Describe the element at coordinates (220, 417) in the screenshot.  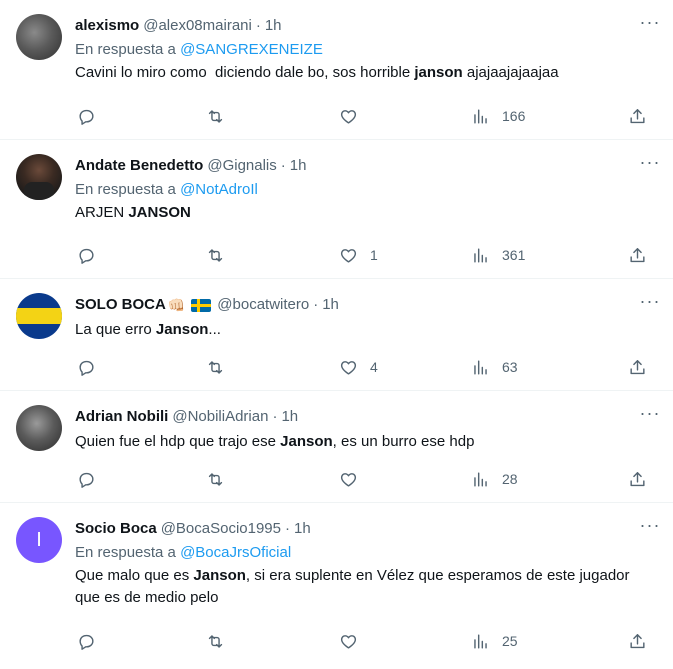
I see `author-handle: @NobiliAdrian` at that location.